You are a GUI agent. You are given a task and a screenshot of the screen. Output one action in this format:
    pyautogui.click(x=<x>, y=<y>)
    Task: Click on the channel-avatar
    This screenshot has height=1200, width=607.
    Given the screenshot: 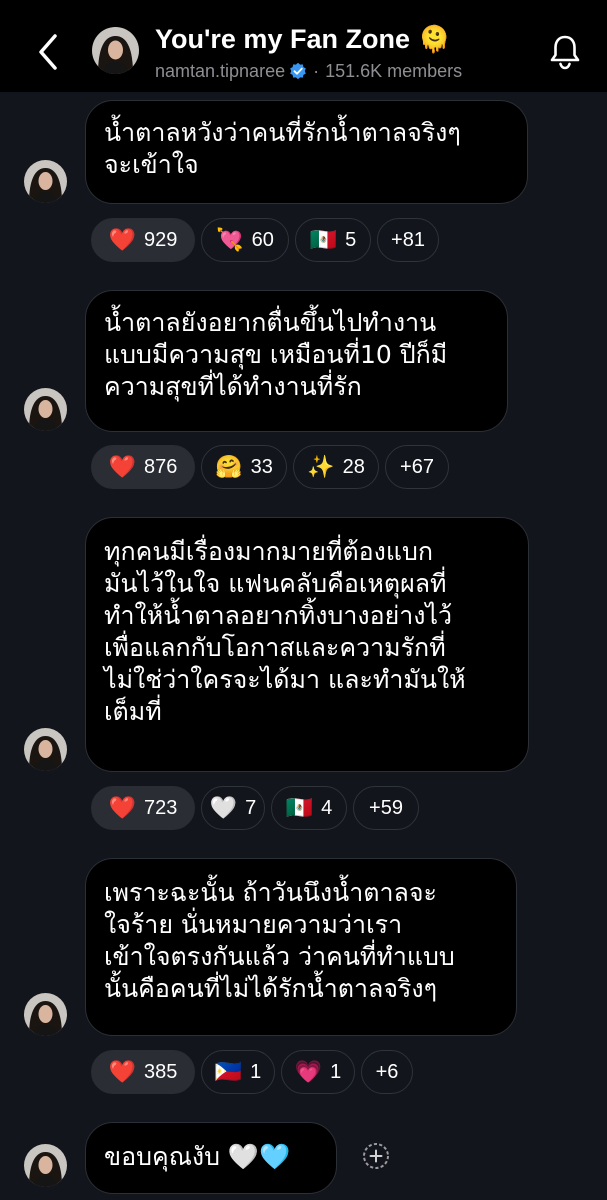 What is the action you would take?
    pyautogui.click(x=115, y=50)
    